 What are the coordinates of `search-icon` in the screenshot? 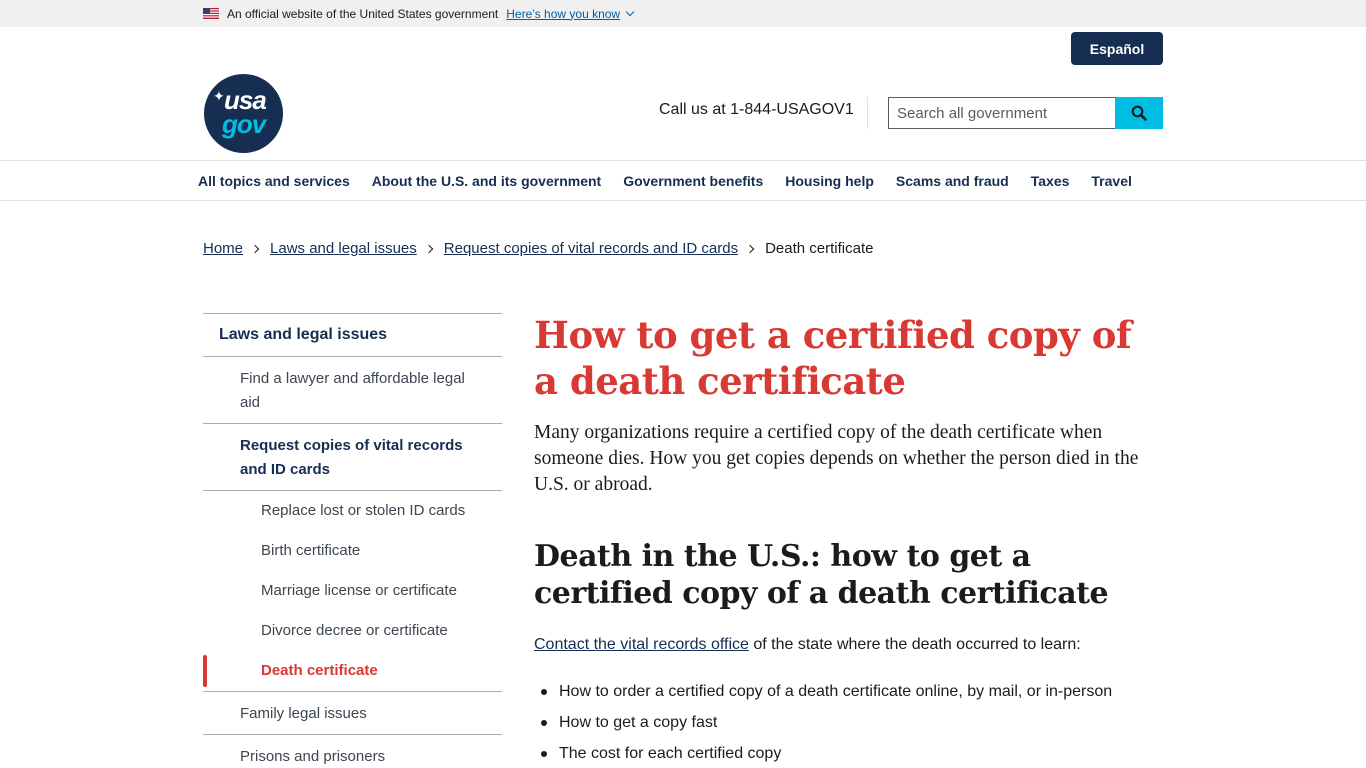 It's located at (1139, 113).